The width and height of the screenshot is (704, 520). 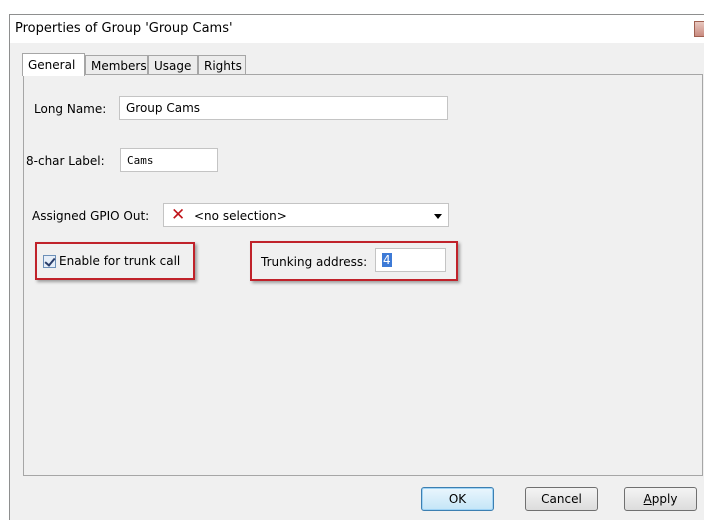 I want to click on trunking-address-input: 4, so click(x=410, y=260).